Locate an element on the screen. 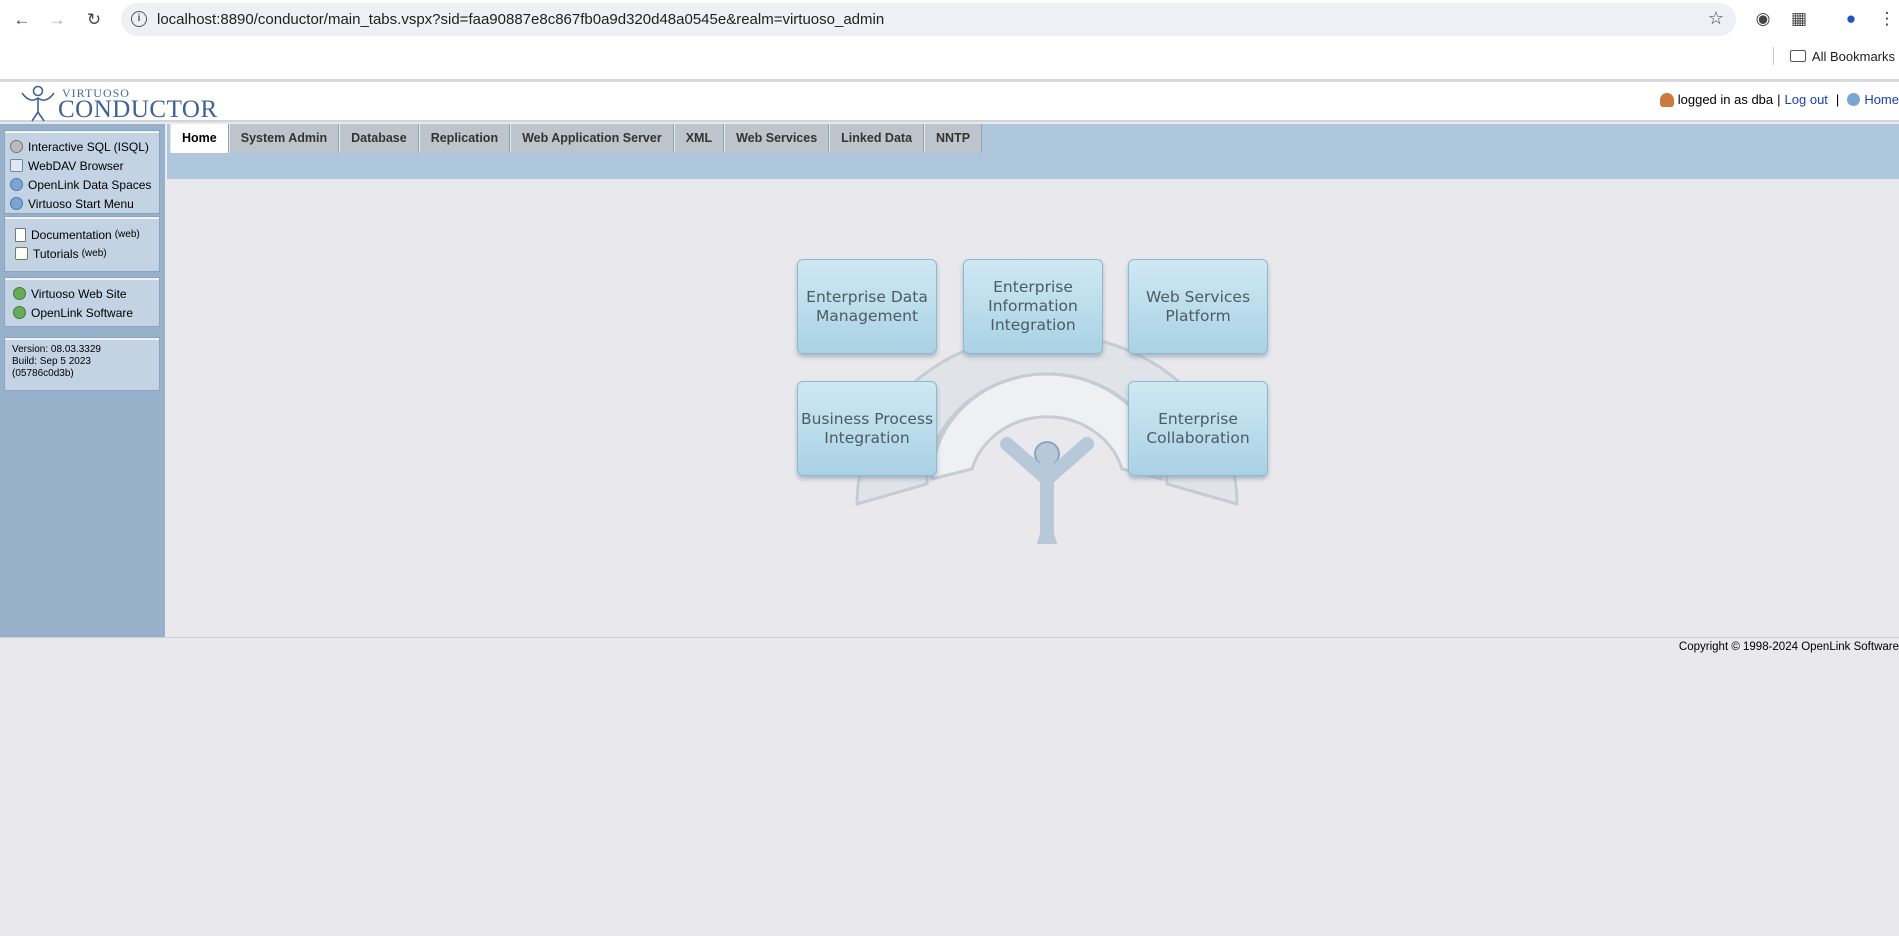 The height and width of the screenshot is (936, 1899). logo-main-text: CONDUCTOR is located at coordinates (138, 109).